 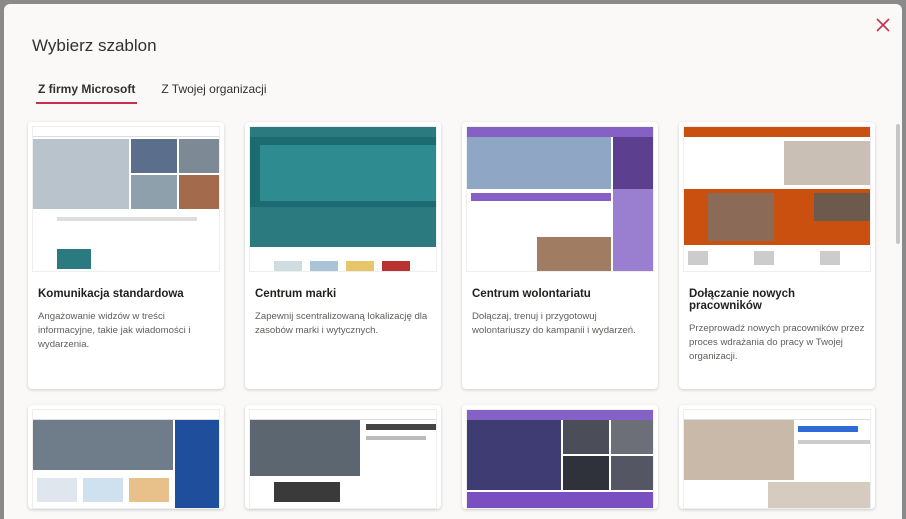 What do you see at coordinates (87, 93) in the screenshot?
I see `tab-microsoft: Z firmy Microsoft` at bounding box center [87, 93].